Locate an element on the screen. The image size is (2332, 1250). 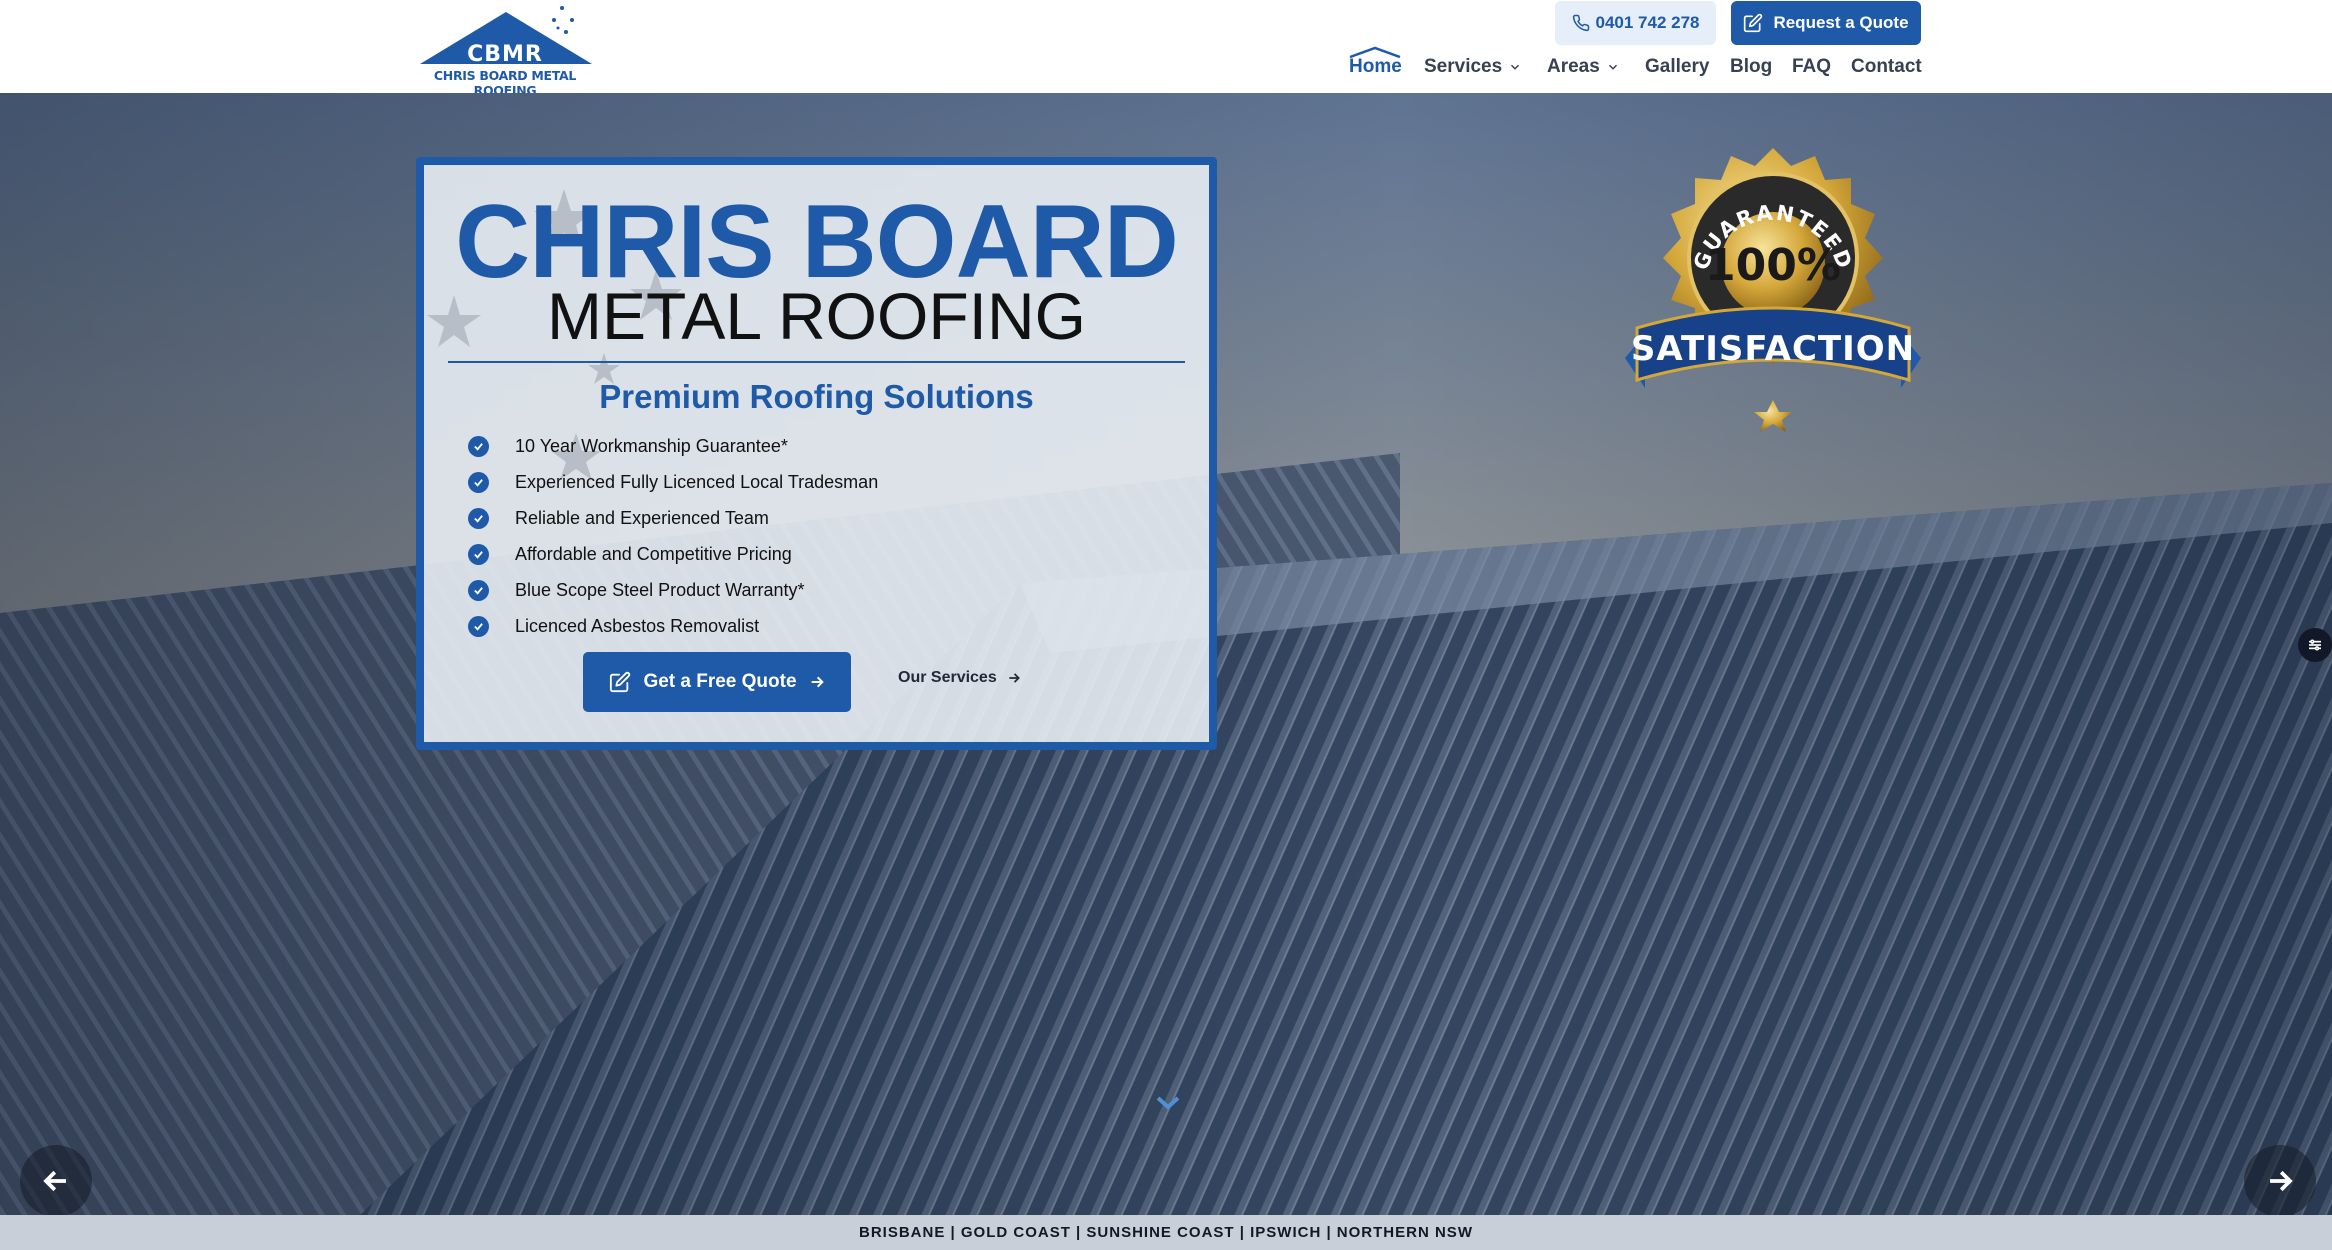
nav-item-blog: Blog is located at coordinates (1751, 67).